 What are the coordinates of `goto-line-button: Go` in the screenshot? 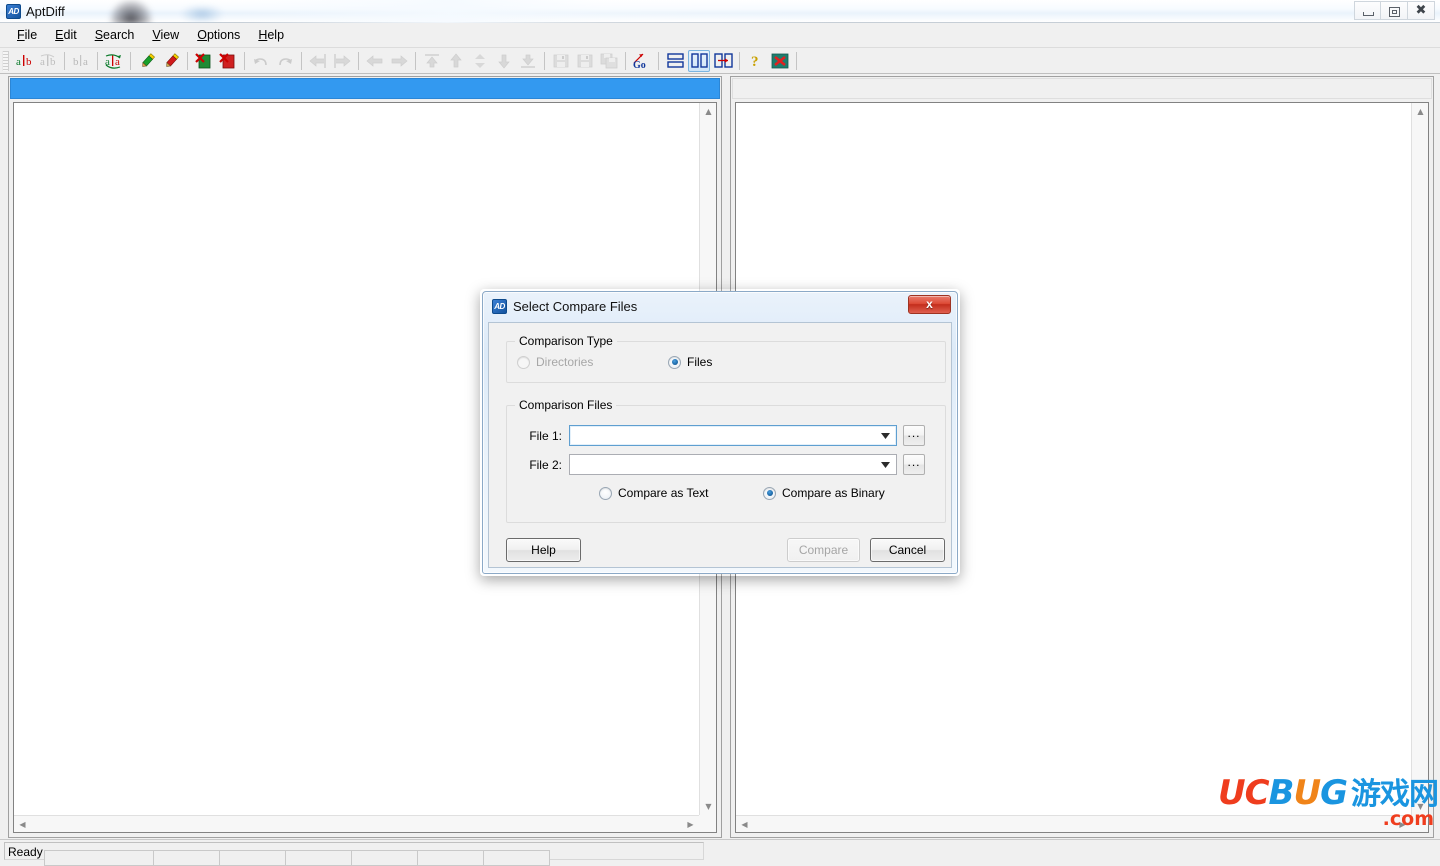 It's located at (642, 61).